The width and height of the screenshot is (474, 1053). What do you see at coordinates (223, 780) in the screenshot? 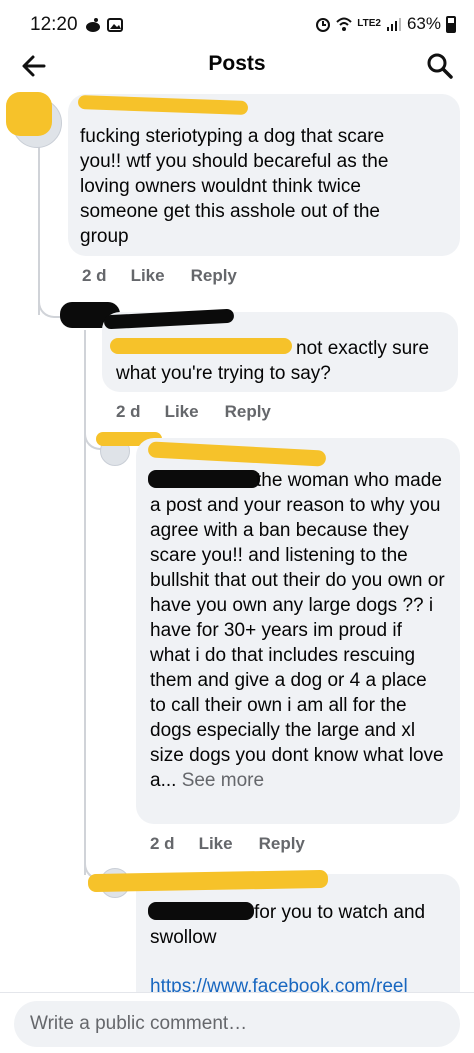
I see `see-more-link: See more` at bounding box center [223, 780].